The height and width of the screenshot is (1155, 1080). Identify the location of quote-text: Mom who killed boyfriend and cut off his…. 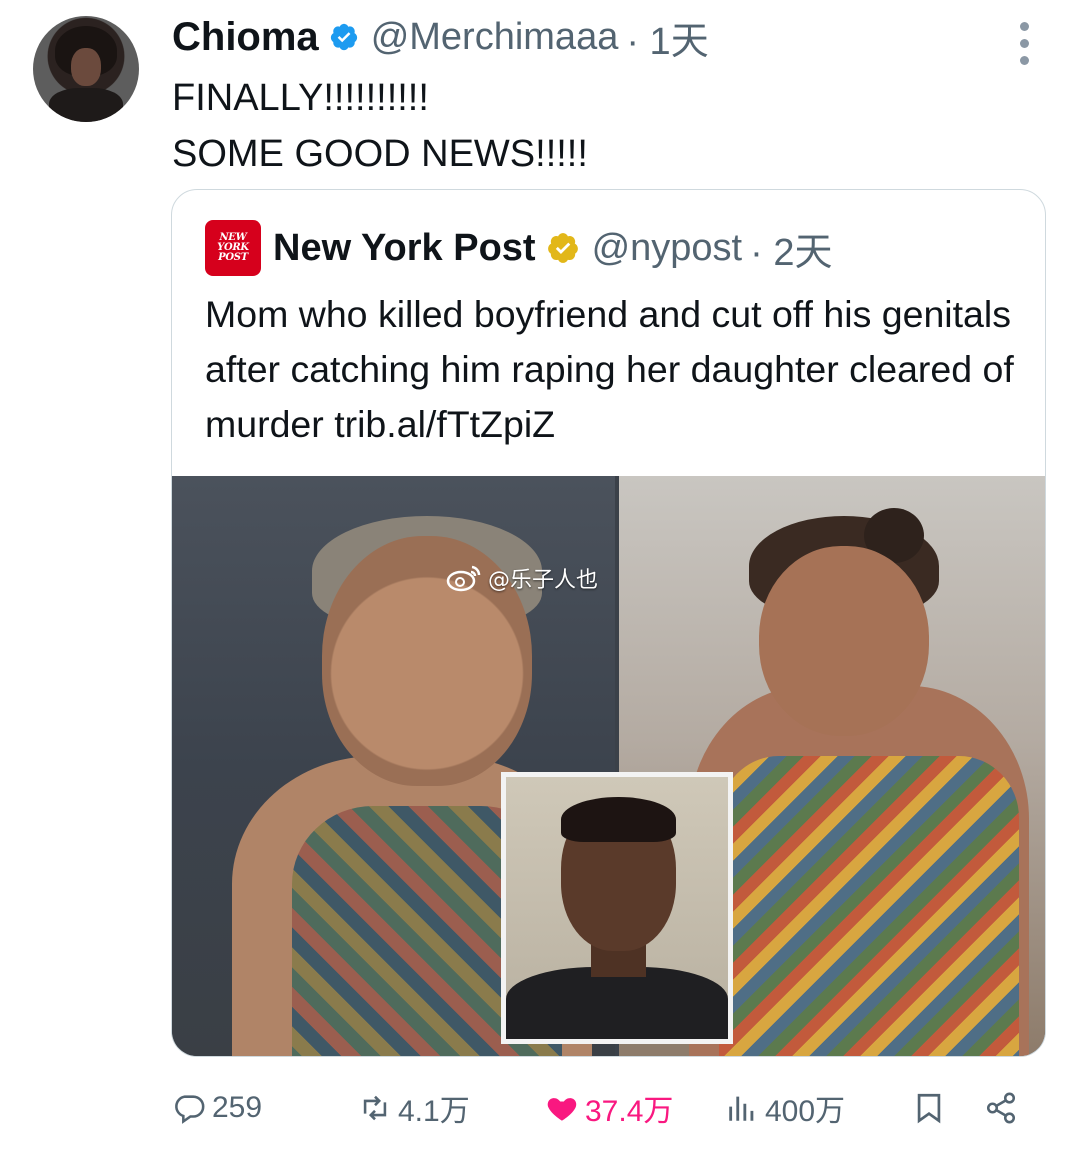
(609, 369).